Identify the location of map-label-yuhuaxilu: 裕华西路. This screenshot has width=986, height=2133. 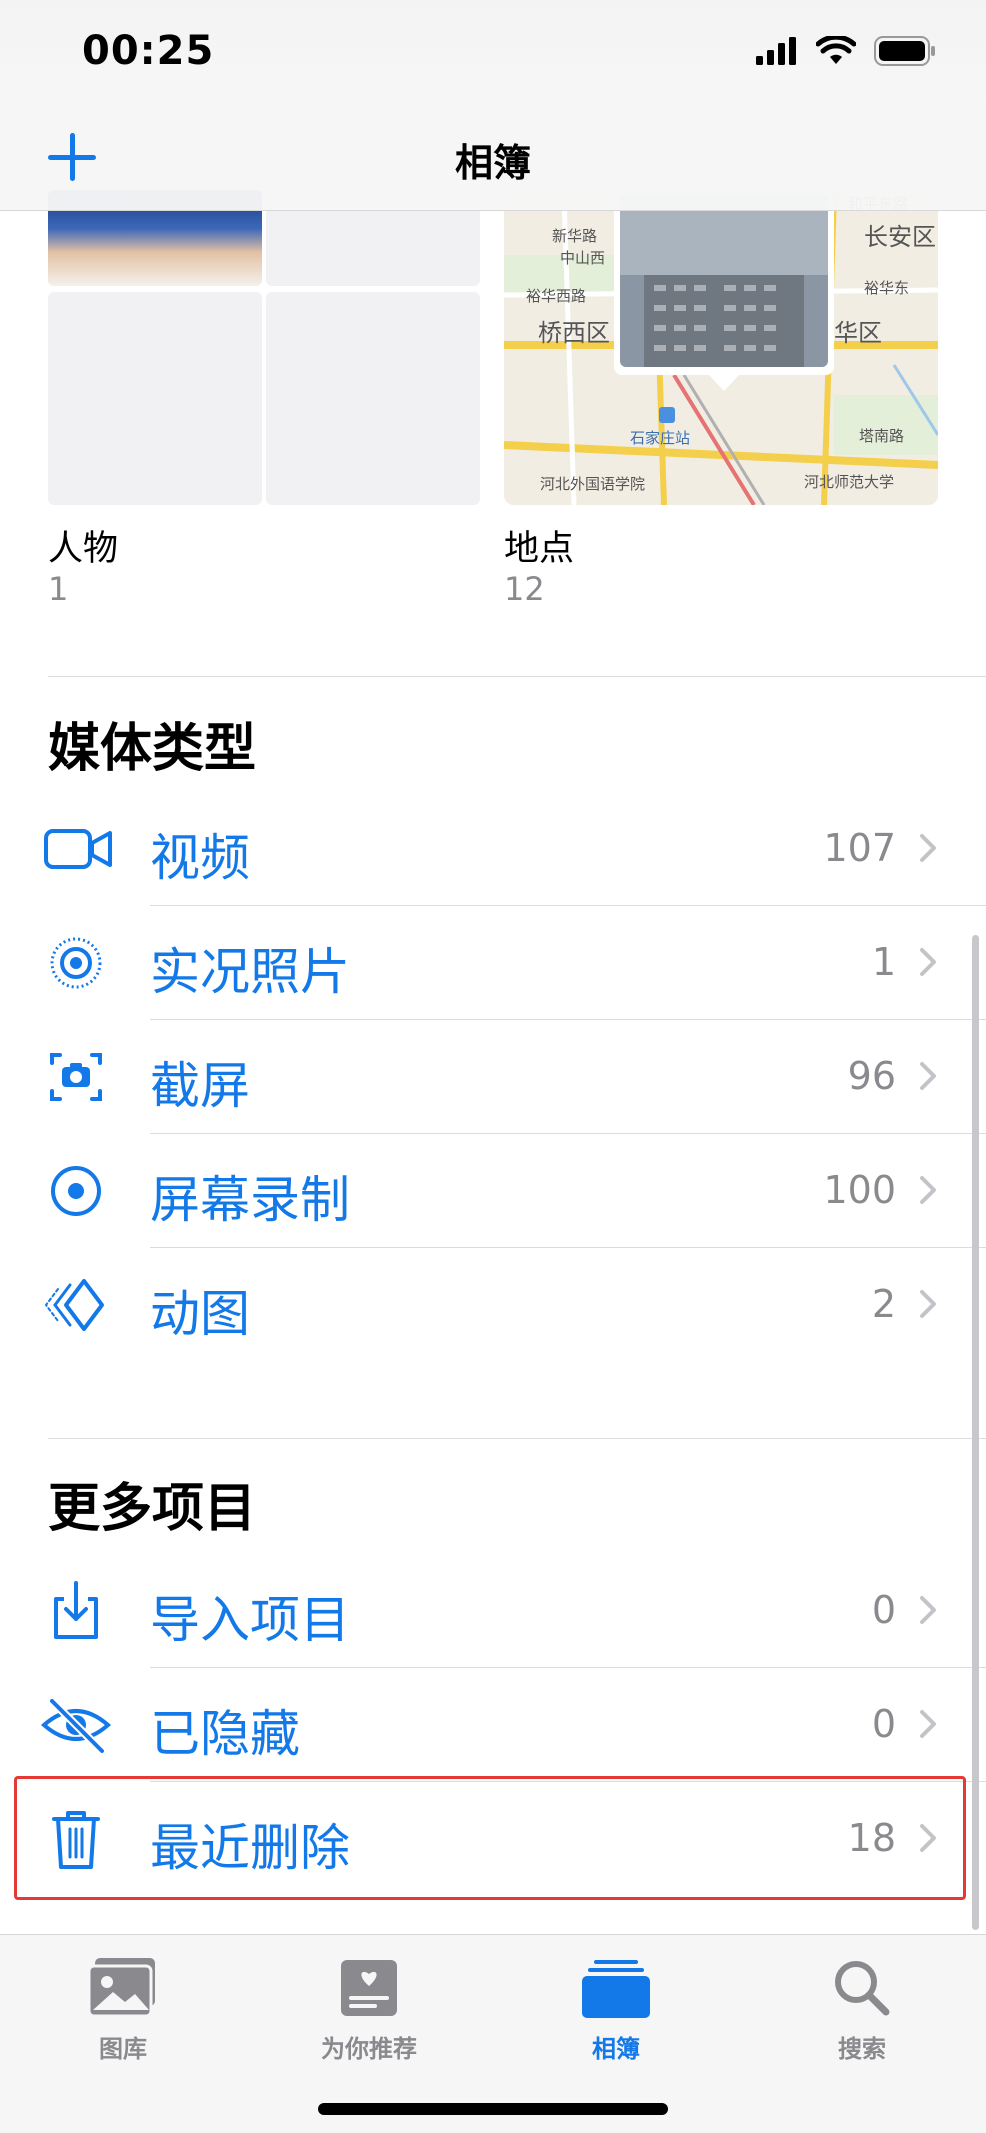
(556, 296).